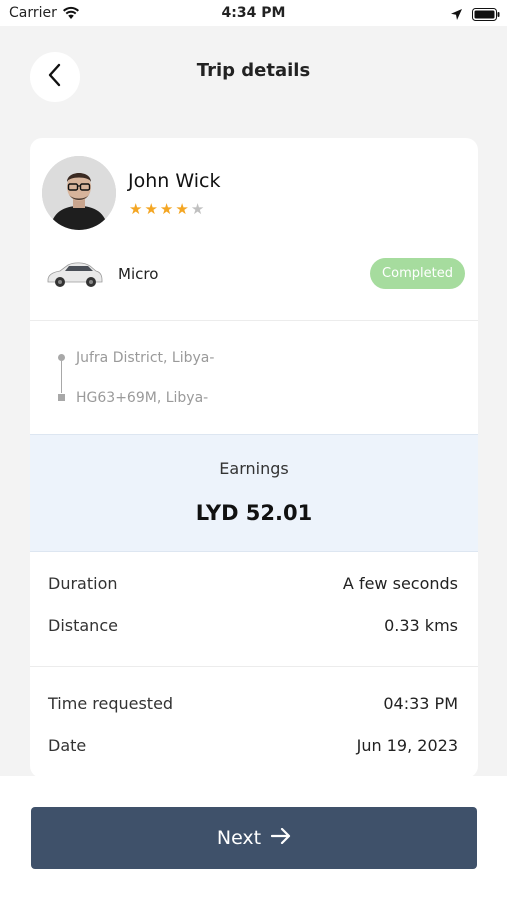 Image resolution: width=507 pixels, height=900 pixels. What do you see at coordinates (142, 398) in the screenshot?
I see `dropoff-address: HG63+69M, Libya-` at bounding box center [142, 398].